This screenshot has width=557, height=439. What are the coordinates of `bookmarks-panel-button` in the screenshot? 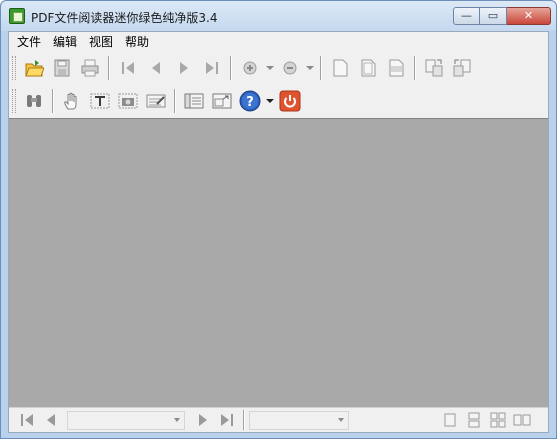 It's located at (194, 101).